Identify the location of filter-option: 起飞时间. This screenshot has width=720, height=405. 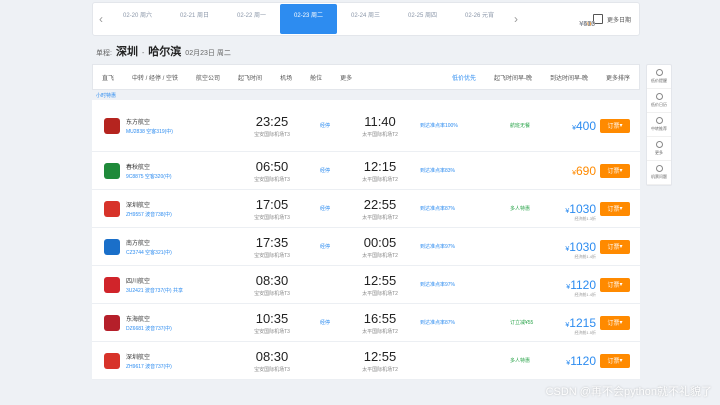
(250, 77).